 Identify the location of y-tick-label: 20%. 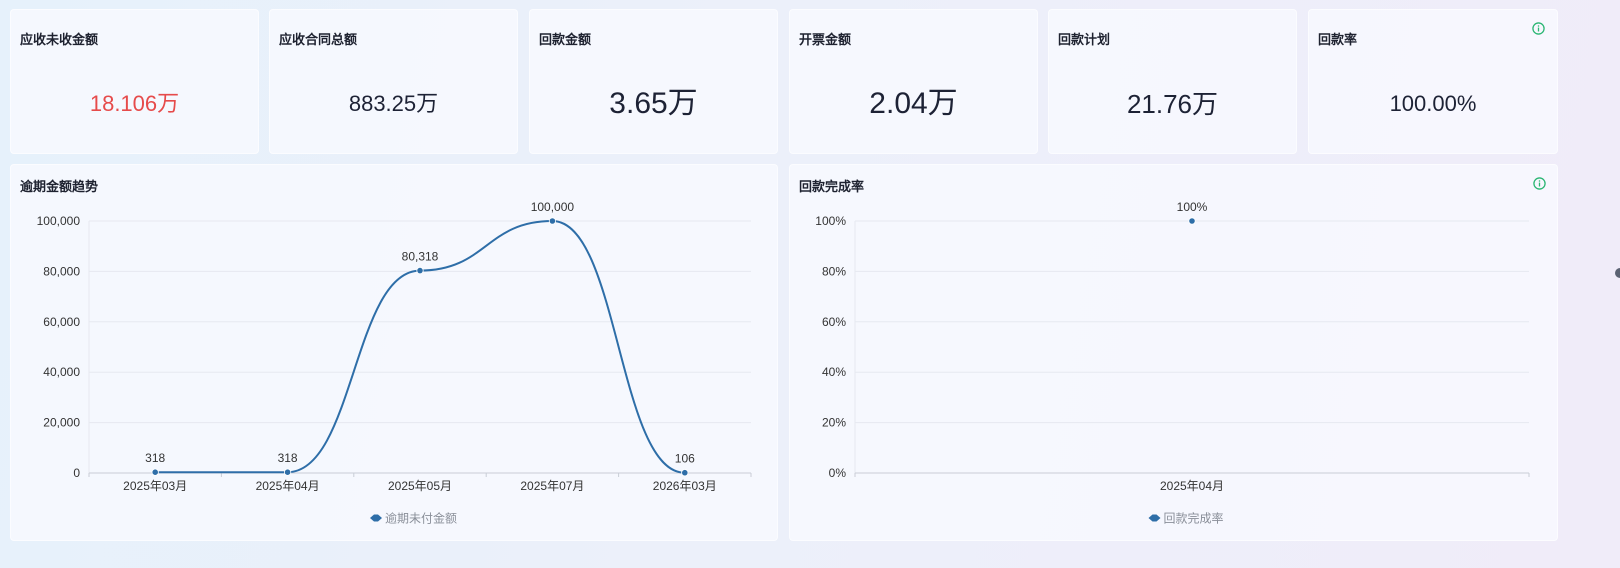
(834, 423).